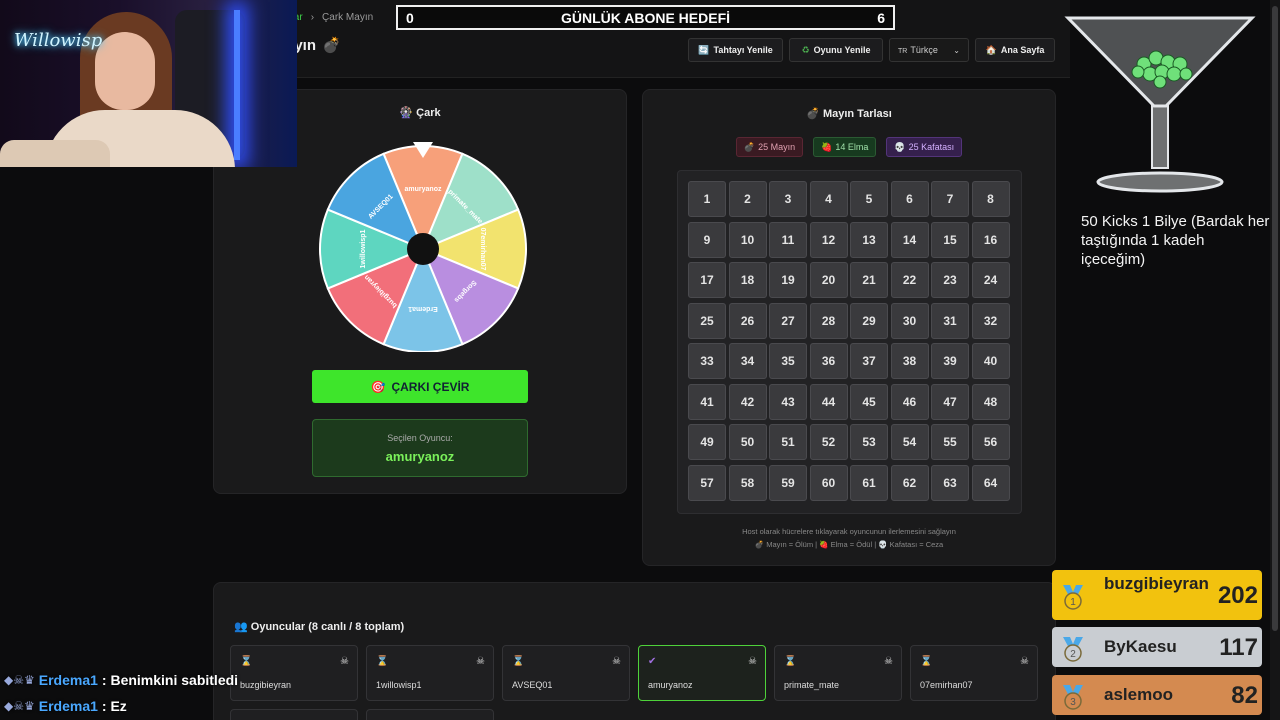 The image size is (1280, 720). I want to click on mine-cell: 29, so click(869, 320).